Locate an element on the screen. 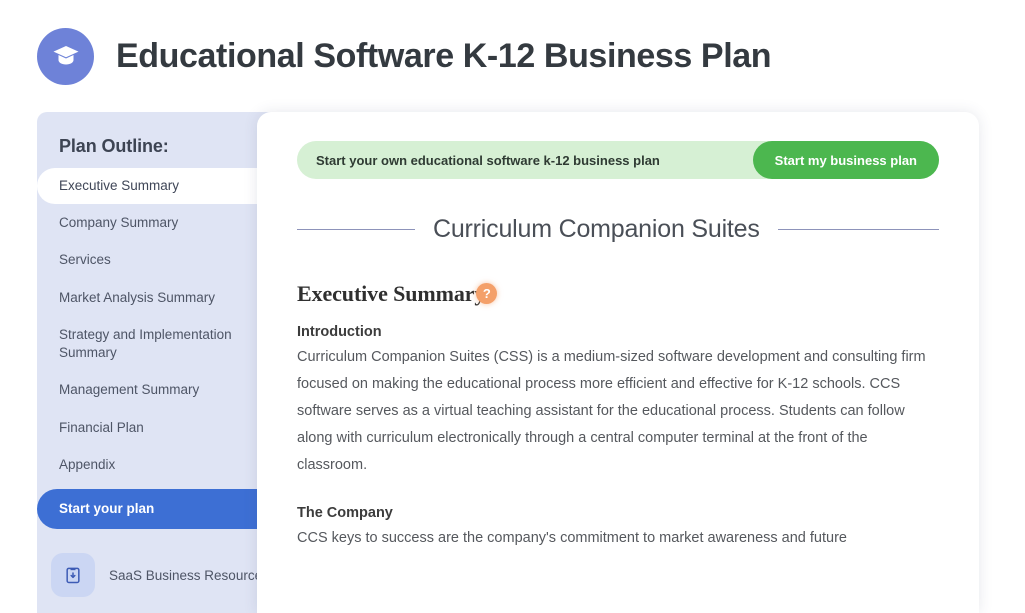 The width and height of the screenshot is (1025, 613). introduction-subheading: Introduction is located at coordinates (339, 332).